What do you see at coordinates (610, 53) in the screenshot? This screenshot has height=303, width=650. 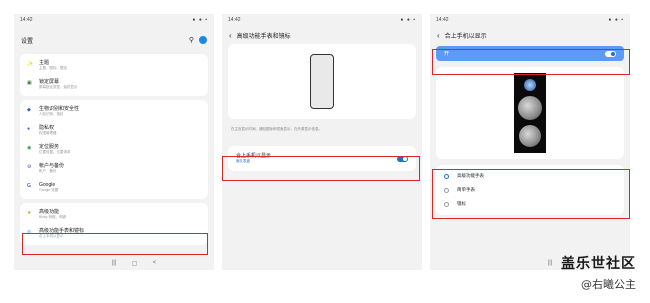 I see `master-switch-toggle` at bounding box center [610, 53].